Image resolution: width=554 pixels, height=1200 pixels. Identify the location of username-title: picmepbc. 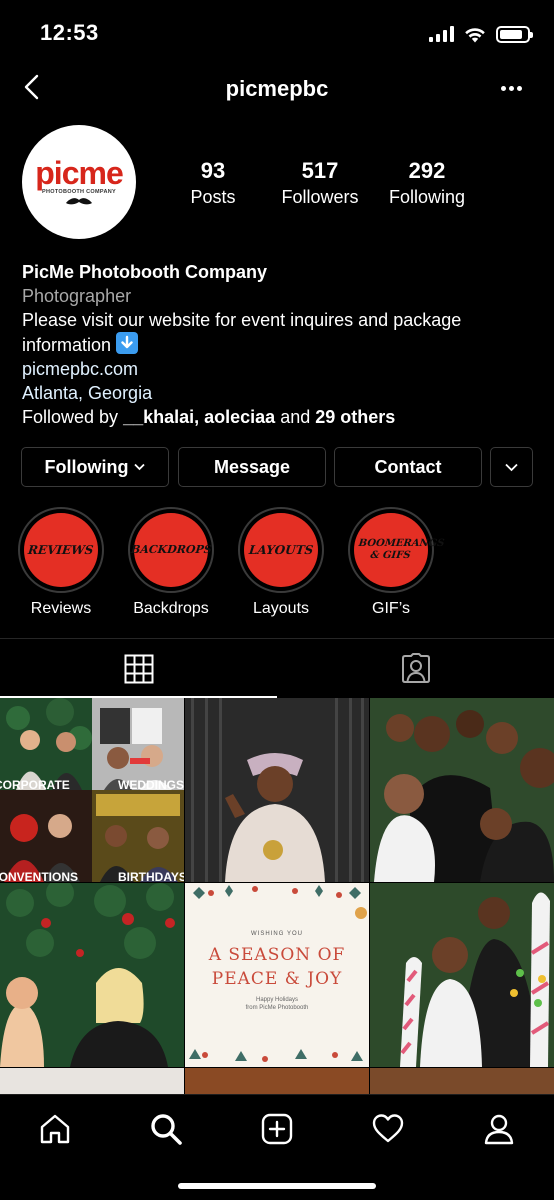
(277, 88).